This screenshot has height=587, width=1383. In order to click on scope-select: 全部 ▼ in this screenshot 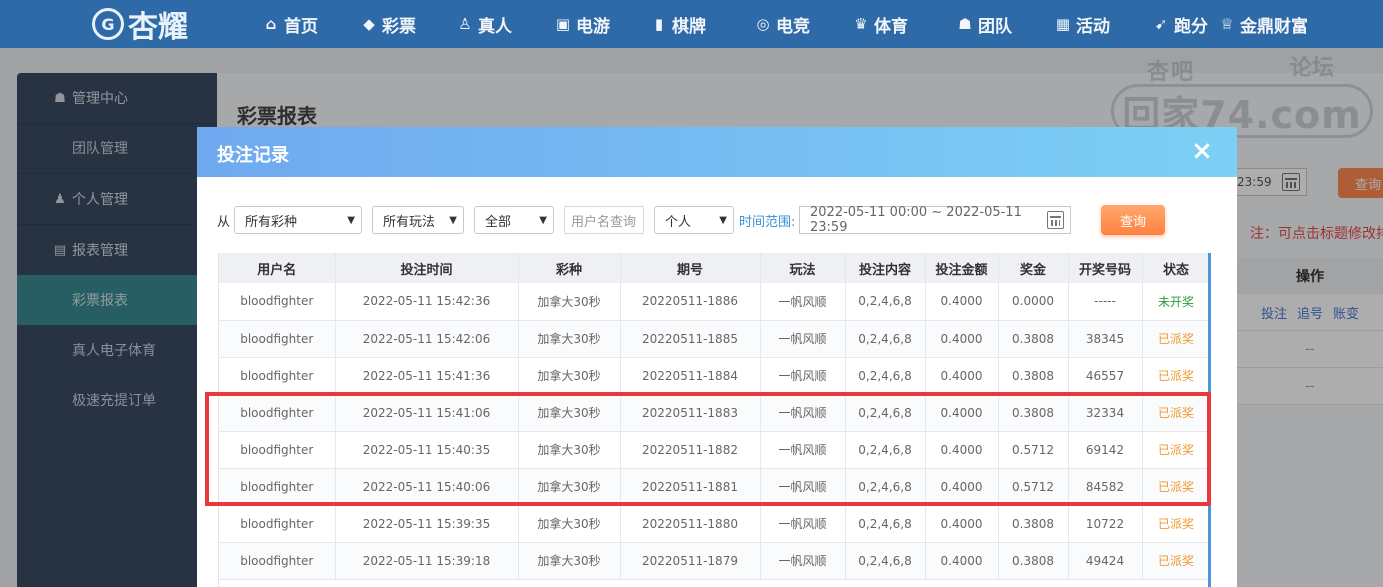, I will do `click(514, 220)`.